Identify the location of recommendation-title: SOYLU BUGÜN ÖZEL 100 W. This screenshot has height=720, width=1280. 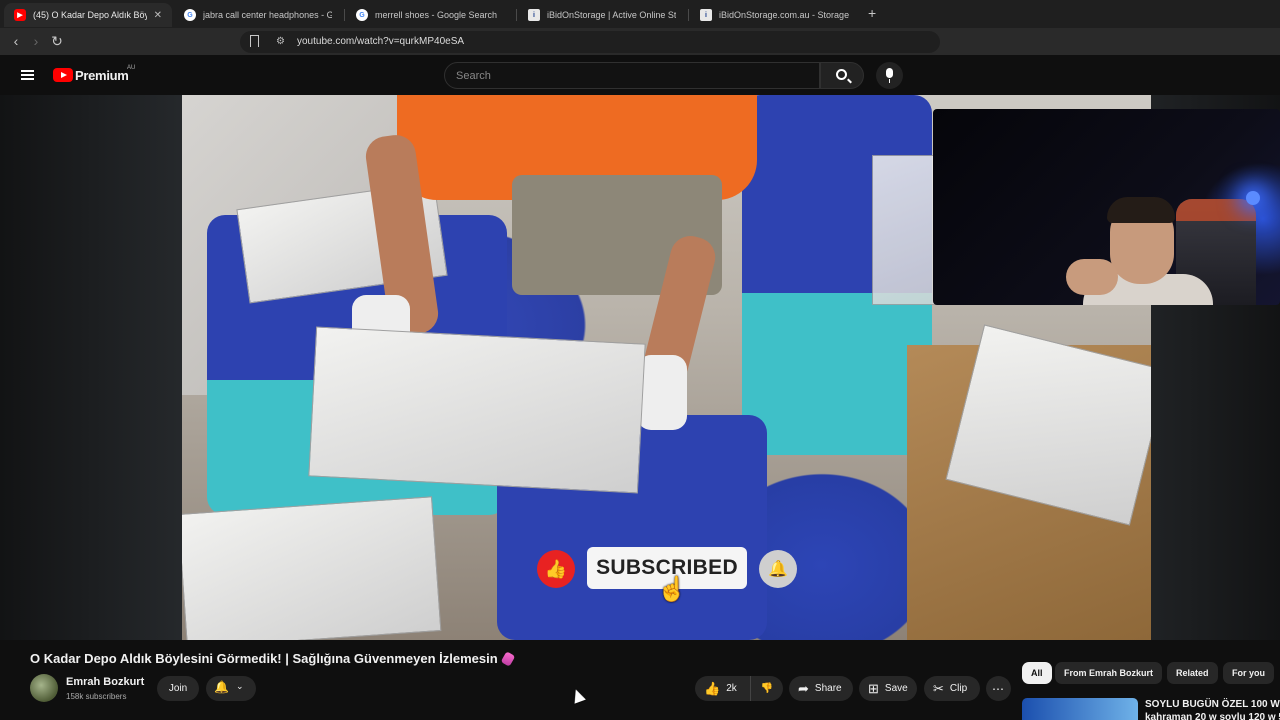
(1212, 704).